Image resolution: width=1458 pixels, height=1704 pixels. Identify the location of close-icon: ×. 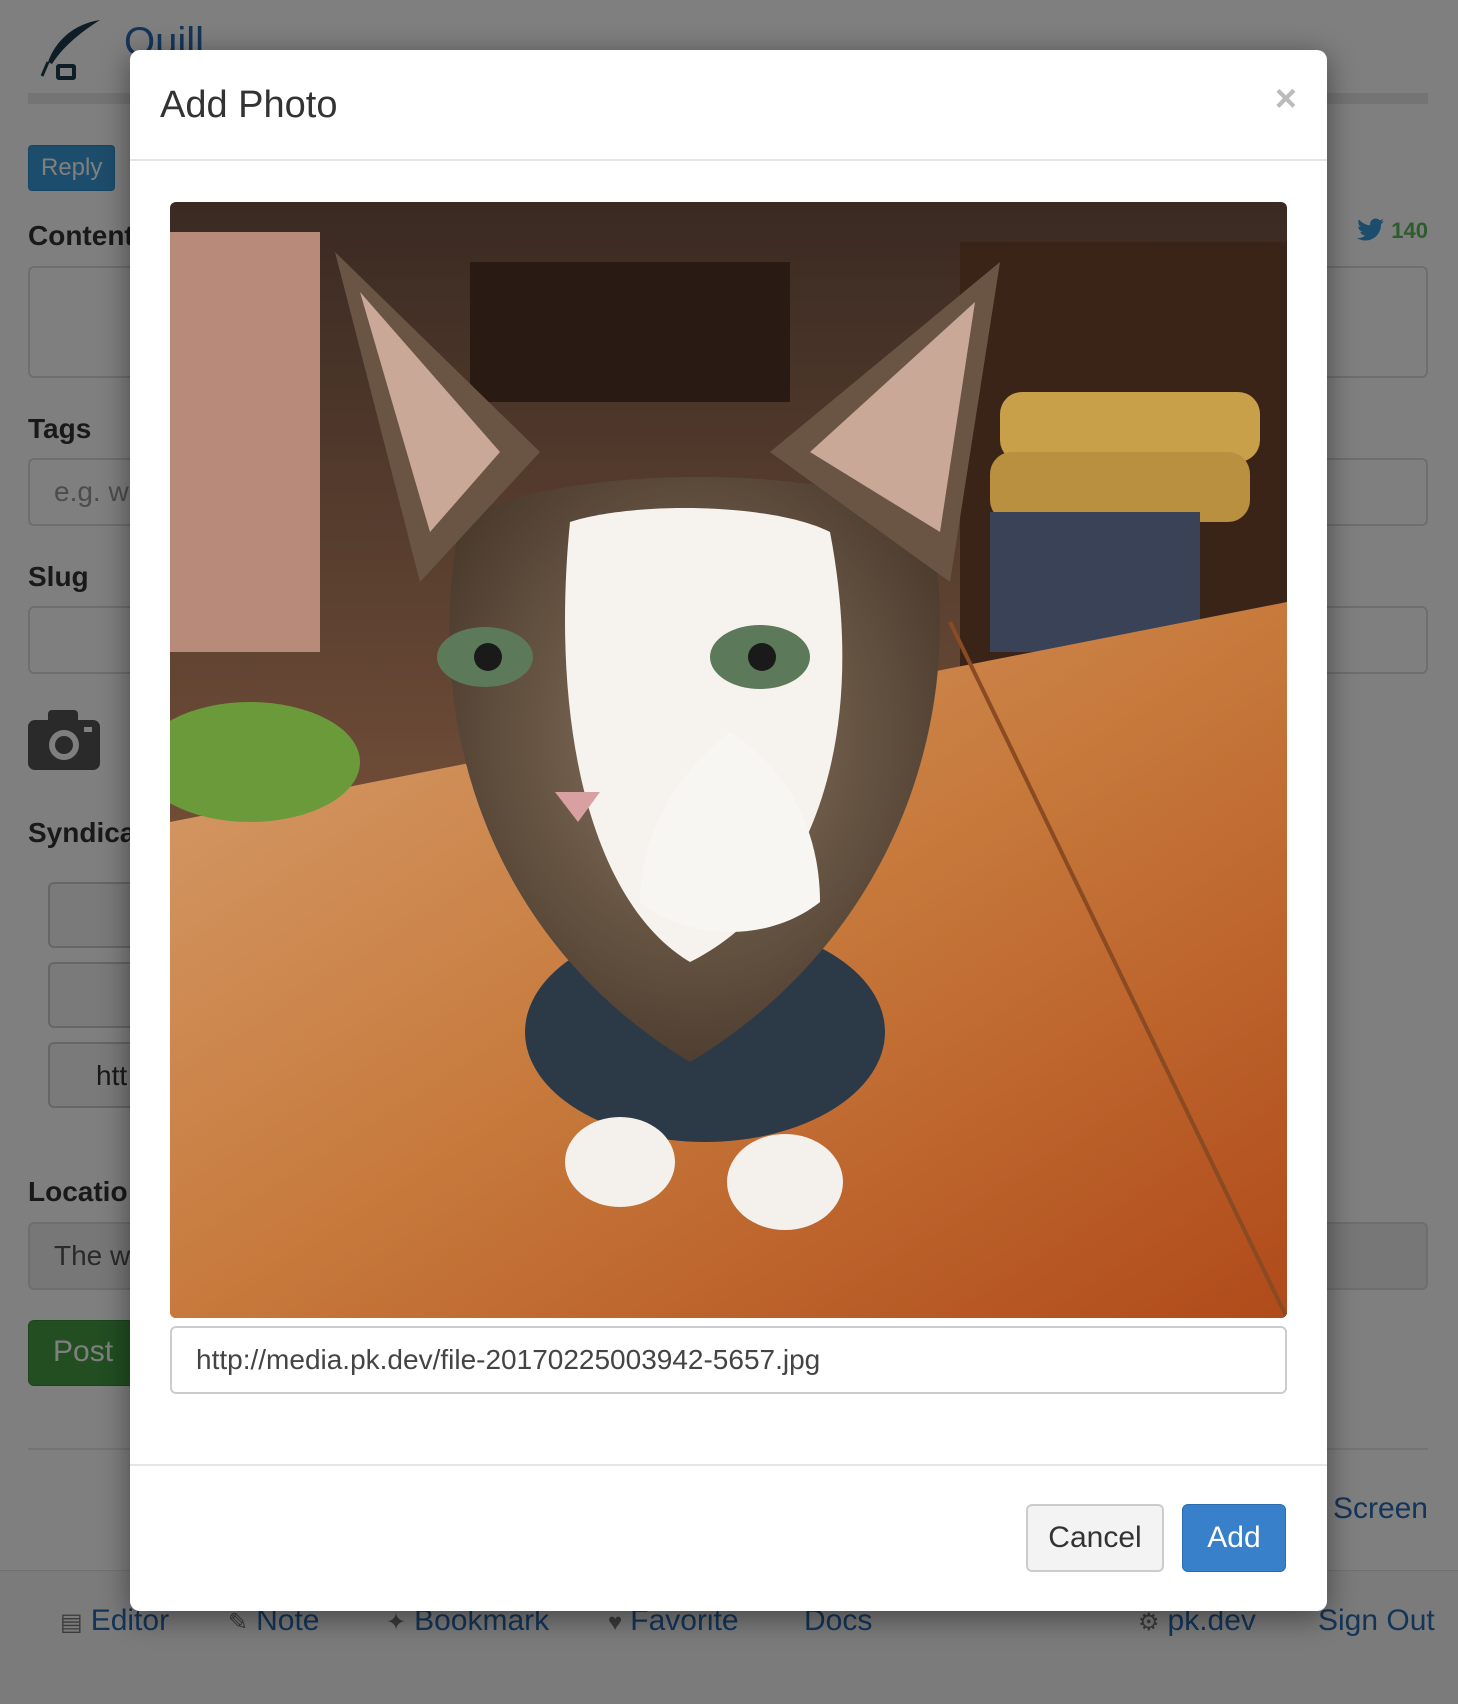
(1286, 99).